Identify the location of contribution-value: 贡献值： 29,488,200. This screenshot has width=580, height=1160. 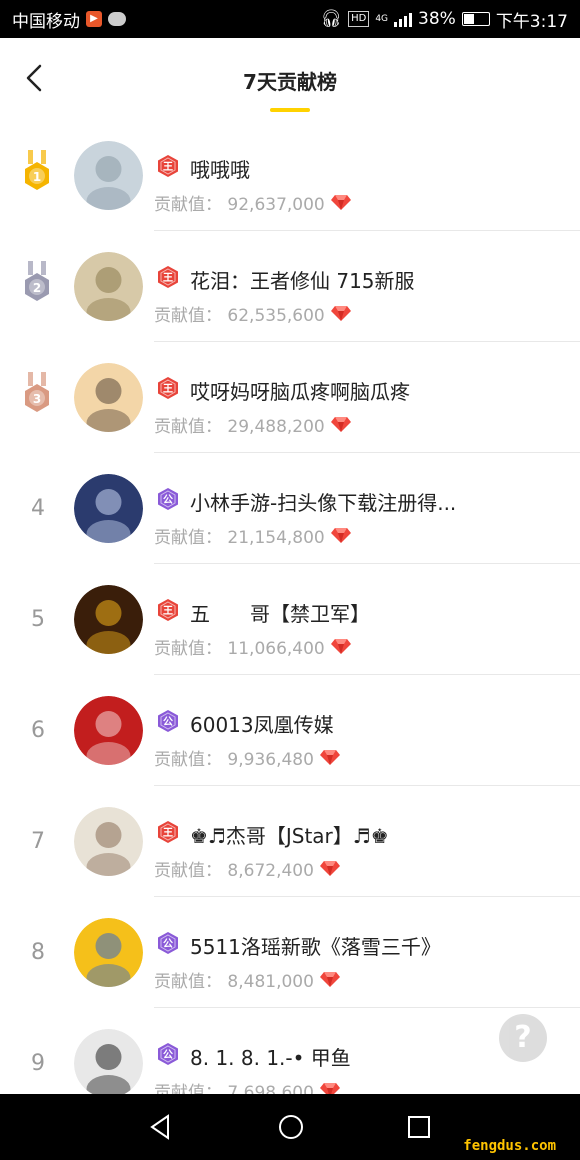
(252, 424).